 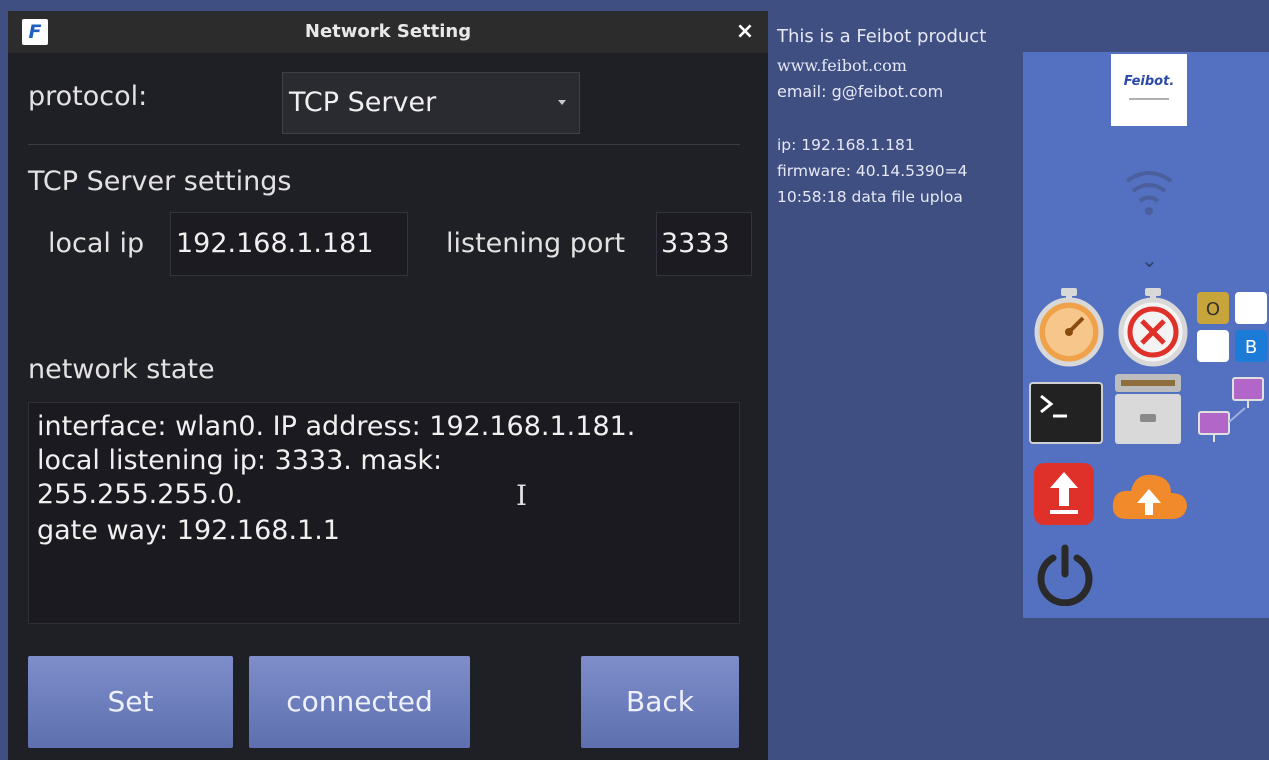 I want to click on remote-desktop-icon, so click(x=1230, y=410).